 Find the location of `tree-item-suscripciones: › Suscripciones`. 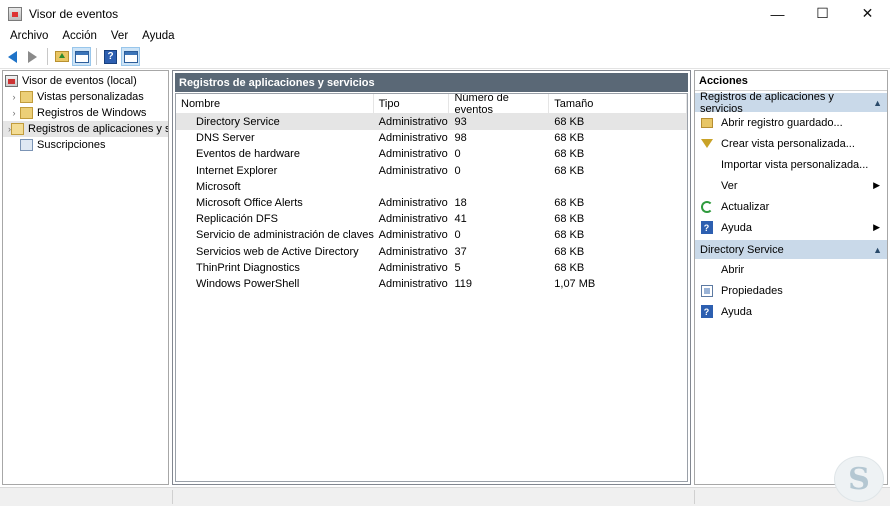

tree-item-suscripciones: › Suscripciones is located at coordinates (85, 145).